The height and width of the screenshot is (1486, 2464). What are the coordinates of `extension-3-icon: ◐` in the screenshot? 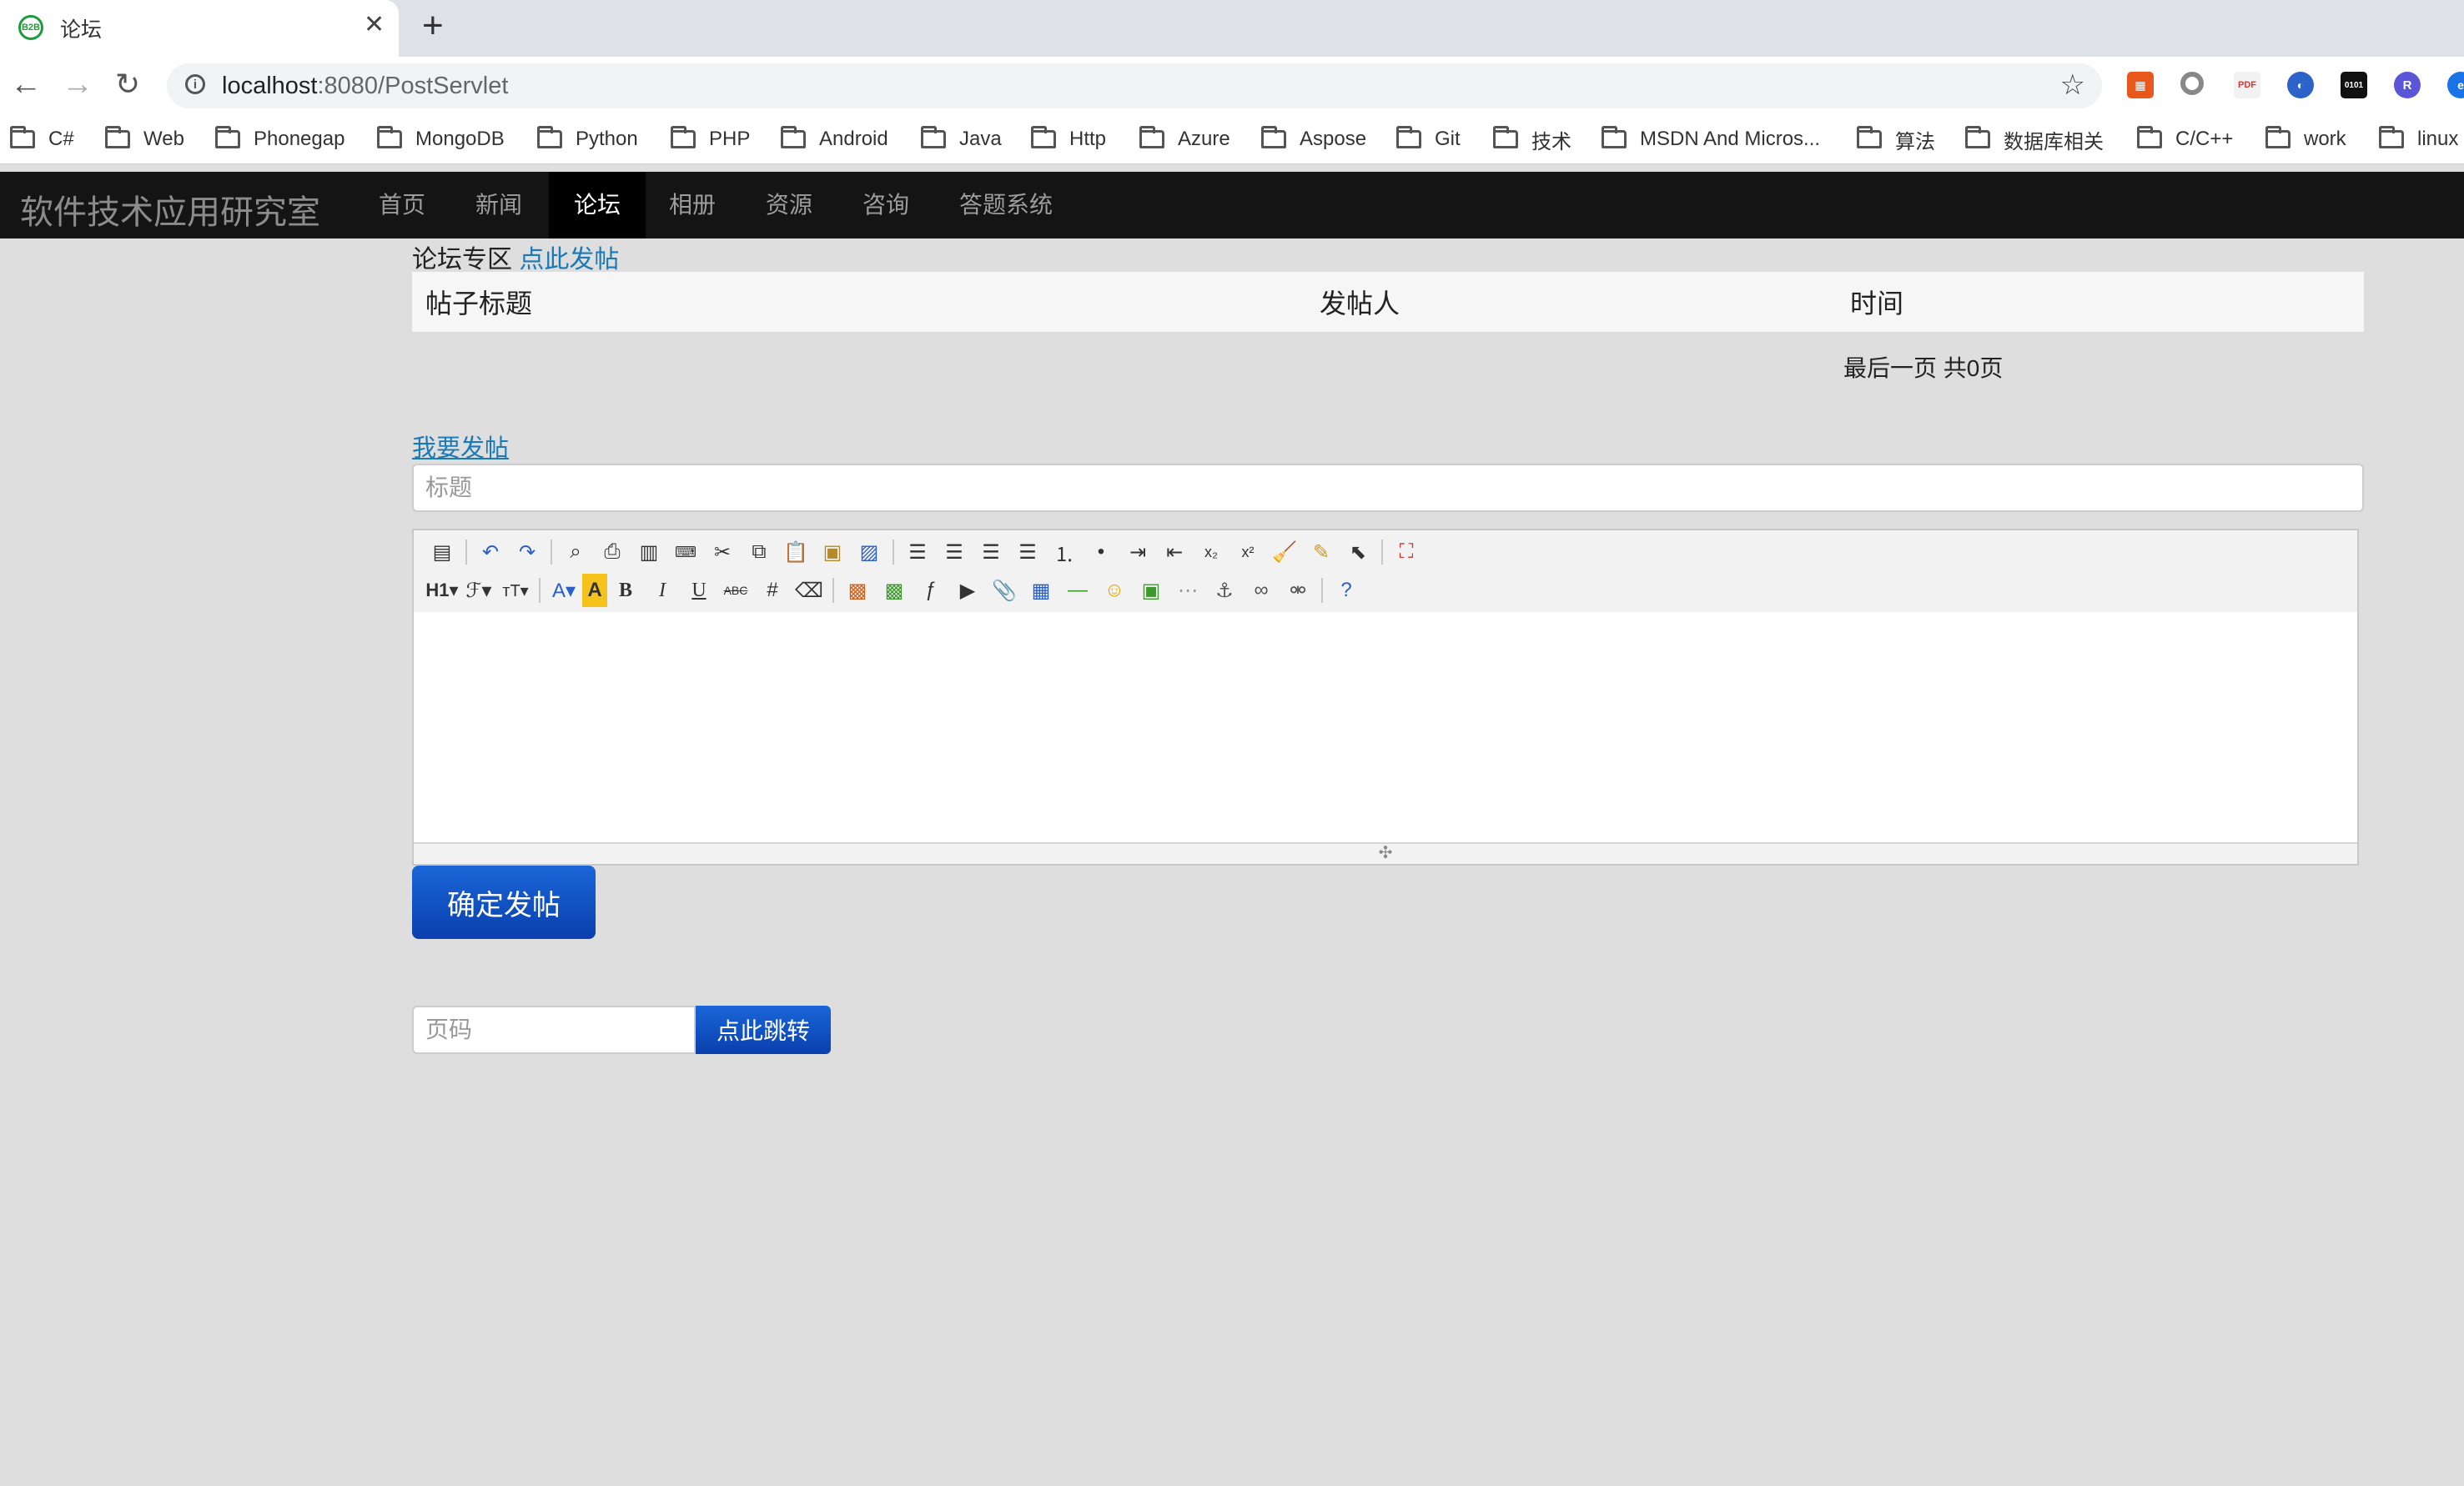 It's located at (2300, 85).